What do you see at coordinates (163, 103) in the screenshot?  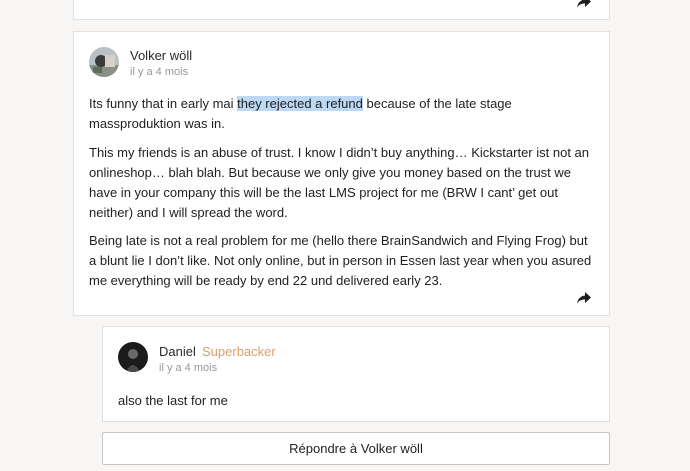 I see `text-span: Its funny that in early mai` at bounding box center [163, 103].